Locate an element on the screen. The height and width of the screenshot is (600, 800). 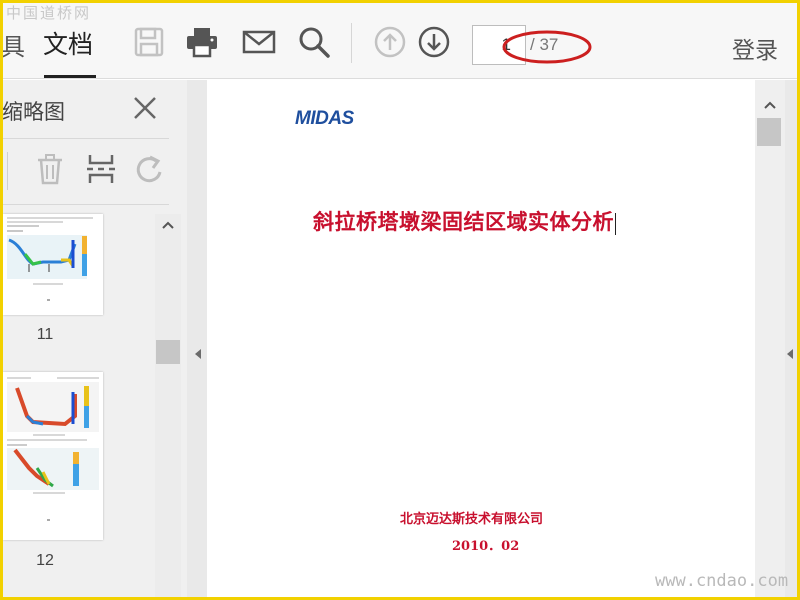
document-date: 2010．02 is located at coordinates (486, 546).